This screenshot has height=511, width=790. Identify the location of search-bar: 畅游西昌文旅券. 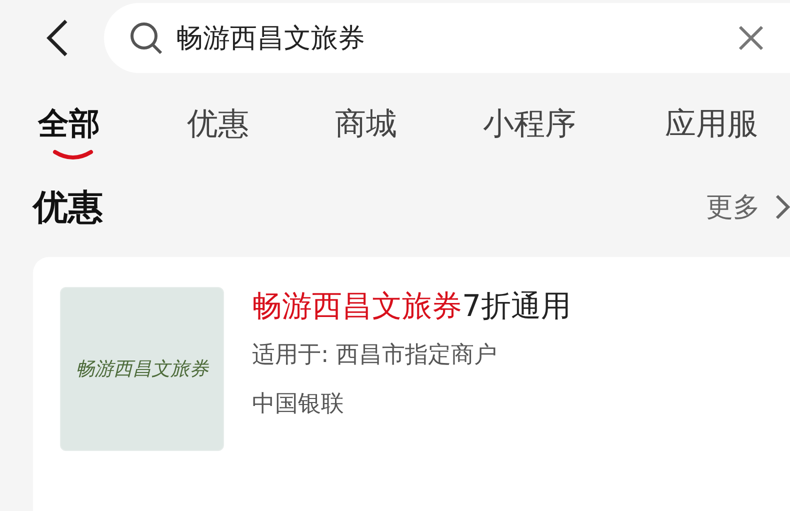
(447, 38).